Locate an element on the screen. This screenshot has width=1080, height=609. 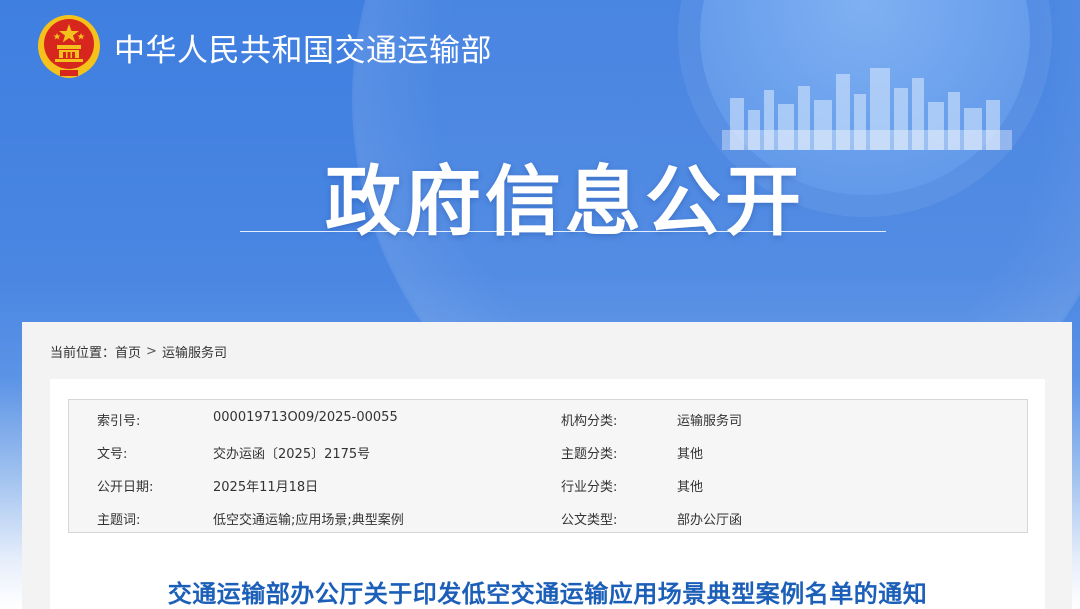
breadcrumb: 当前位置： 首页 > 运输服务司 is located at coordinates (138, 351).